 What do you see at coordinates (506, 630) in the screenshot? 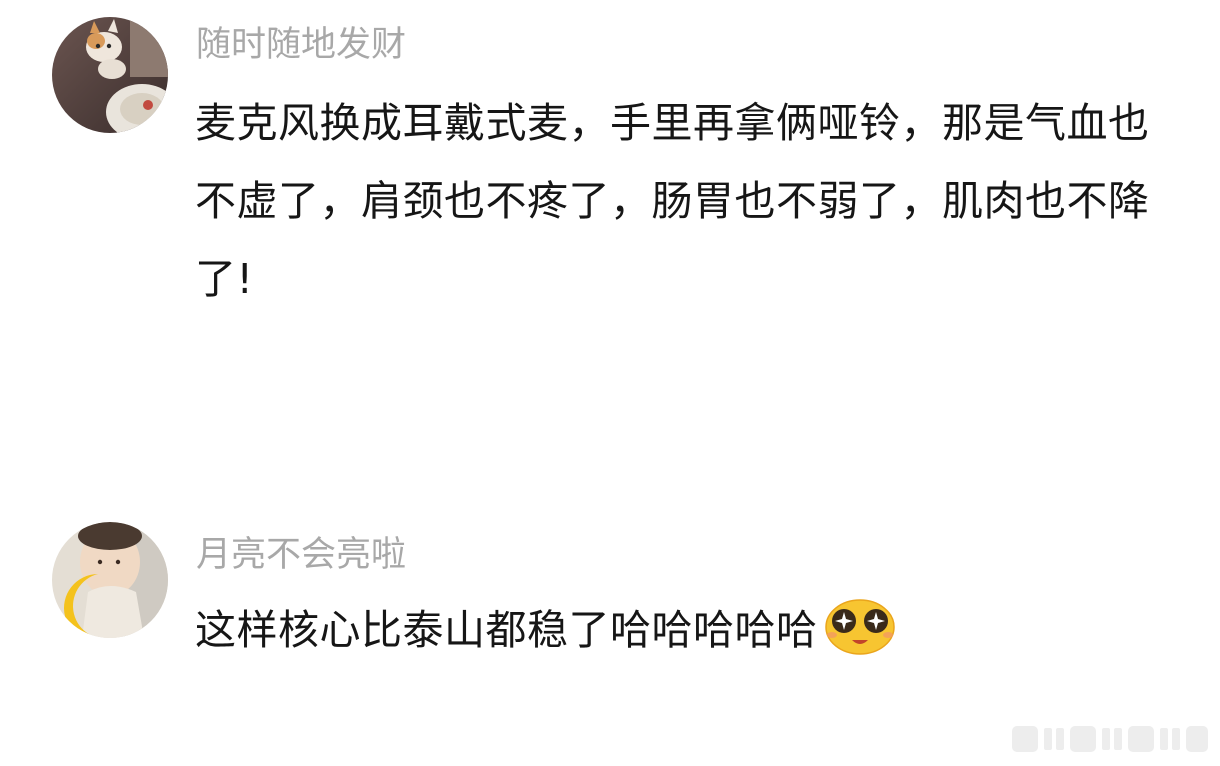
I see `comment-text-content: 这样核心比泰山都稳了哈哈哈哈哈` at bounding box center [506, 630].